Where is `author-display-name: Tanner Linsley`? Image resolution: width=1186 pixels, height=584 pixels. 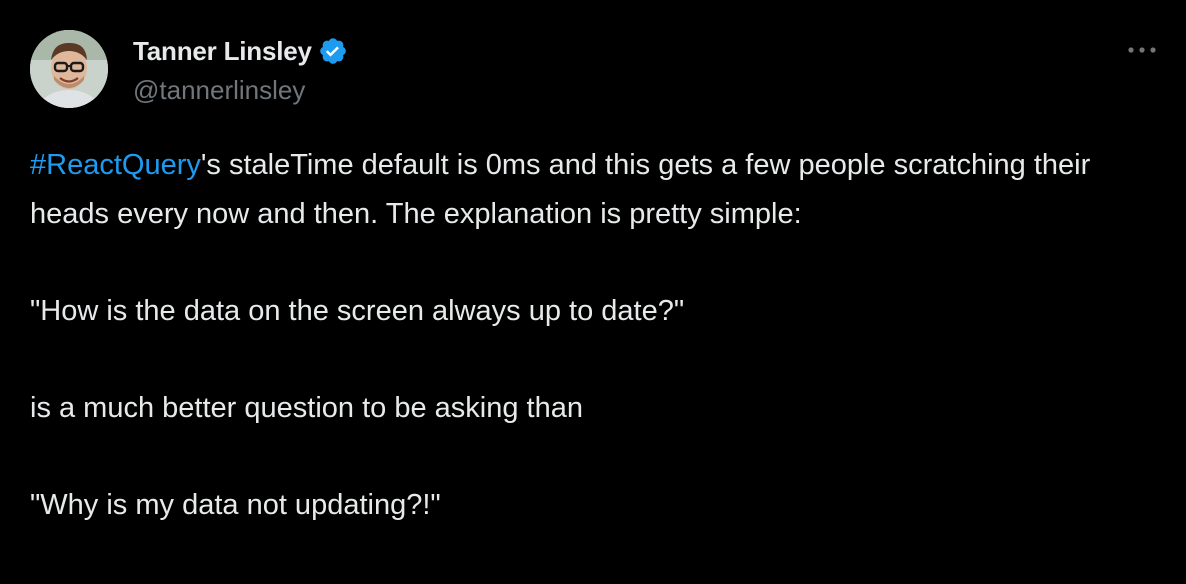 author-display-name: Tanner Linsley is located at coordinates (222, 51).